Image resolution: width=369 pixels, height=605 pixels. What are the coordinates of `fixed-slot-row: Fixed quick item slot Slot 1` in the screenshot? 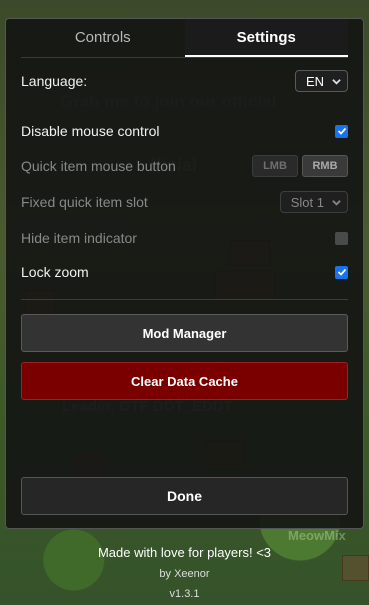 It's located at (184, 202).